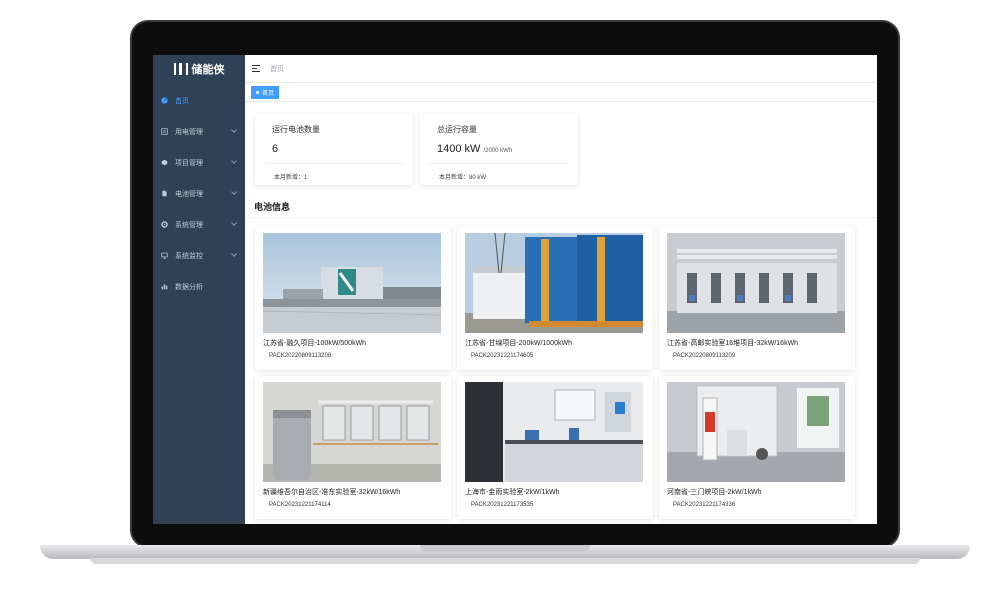  What do you see at coordinates (332, 492) in the screenshot?
I see `project-name: 新疆维吾尔自治区-准东实验室-32kW/16kWh` at bounding box center [332, 492].